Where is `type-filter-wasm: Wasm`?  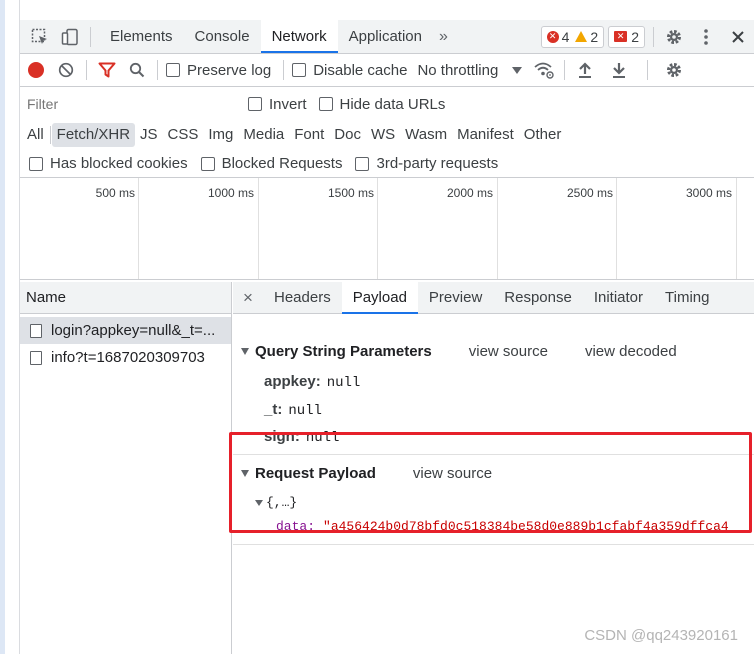 type-filter-wasm: Wasm is located at coordinates (426, 135).